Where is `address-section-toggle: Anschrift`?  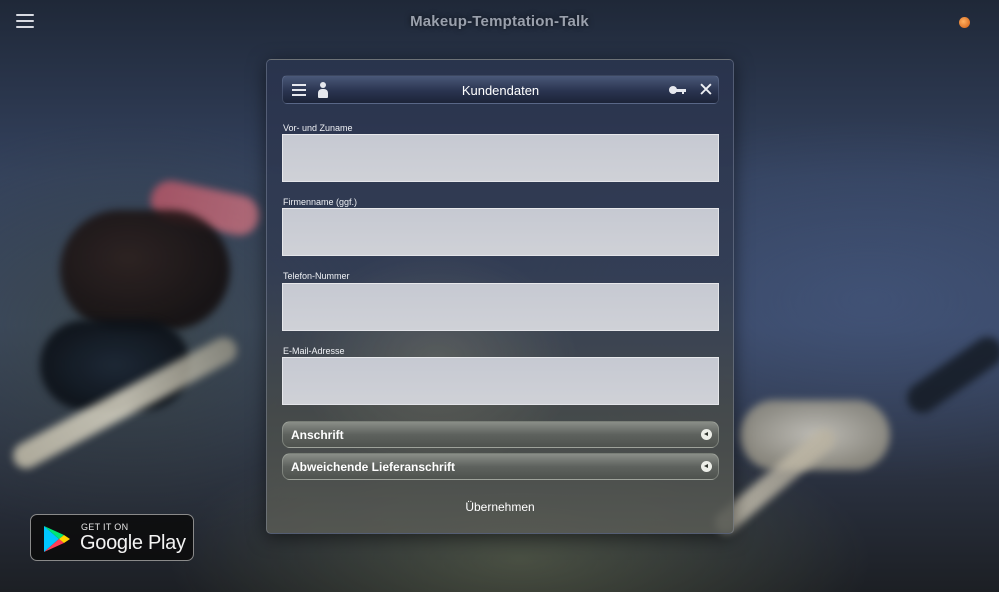 address-section-toggle: Anschrift is located at coordinates (500, 434).